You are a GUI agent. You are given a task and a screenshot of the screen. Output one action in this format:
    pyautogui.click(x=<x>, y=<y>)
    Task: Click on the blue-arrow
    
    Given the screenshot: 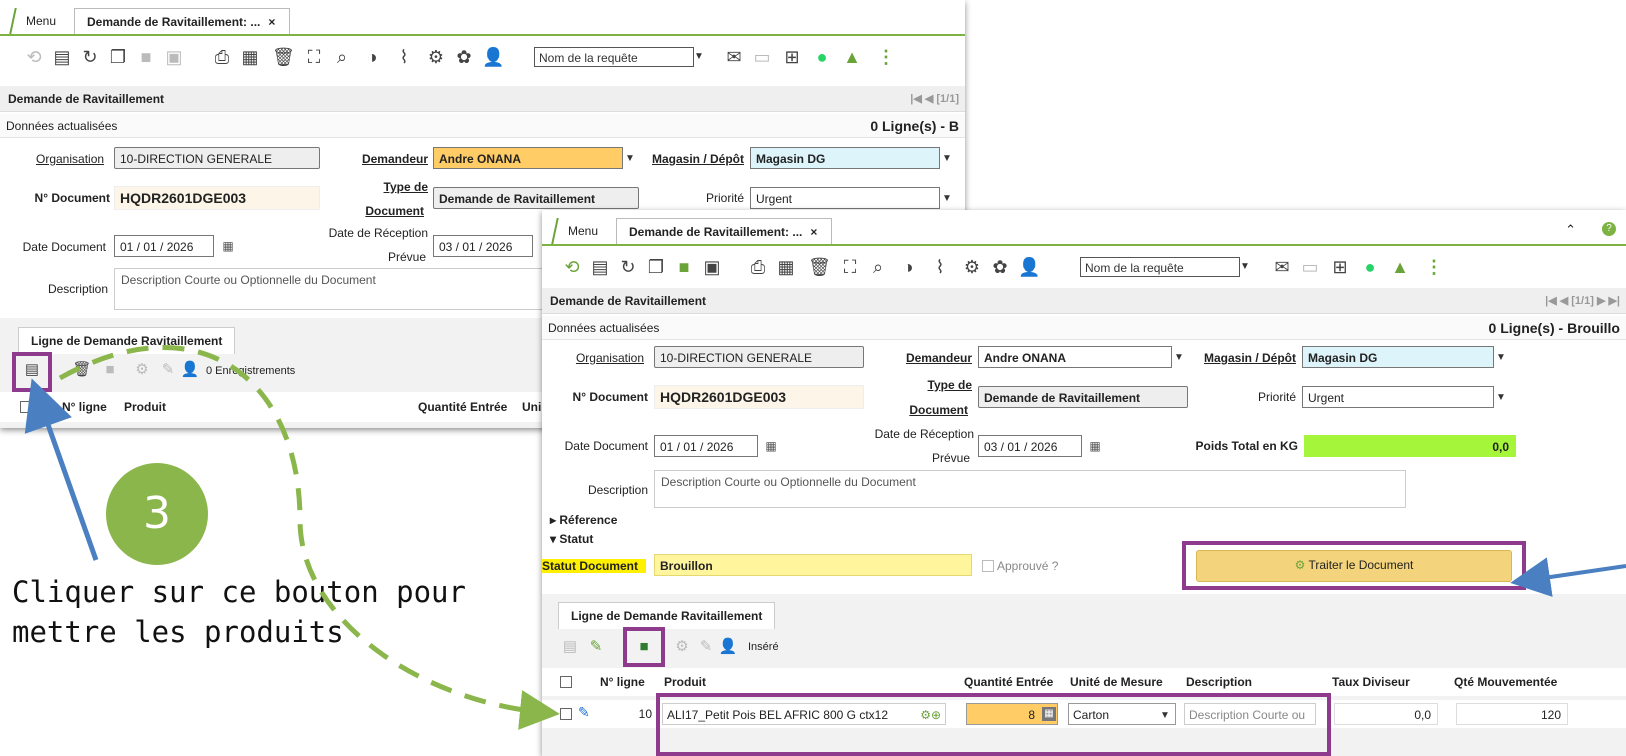 What is the action you would take?
    pyautogui.click(x=61, y=469)
    